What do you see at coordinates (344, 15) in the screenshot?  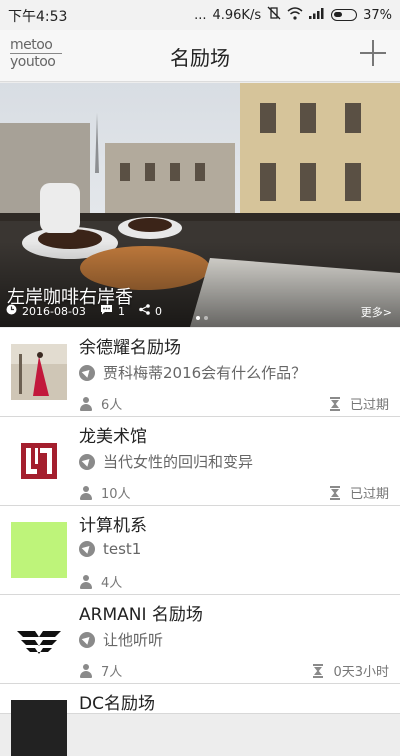 I see `battery-icon` at bounding box center [344, 15].